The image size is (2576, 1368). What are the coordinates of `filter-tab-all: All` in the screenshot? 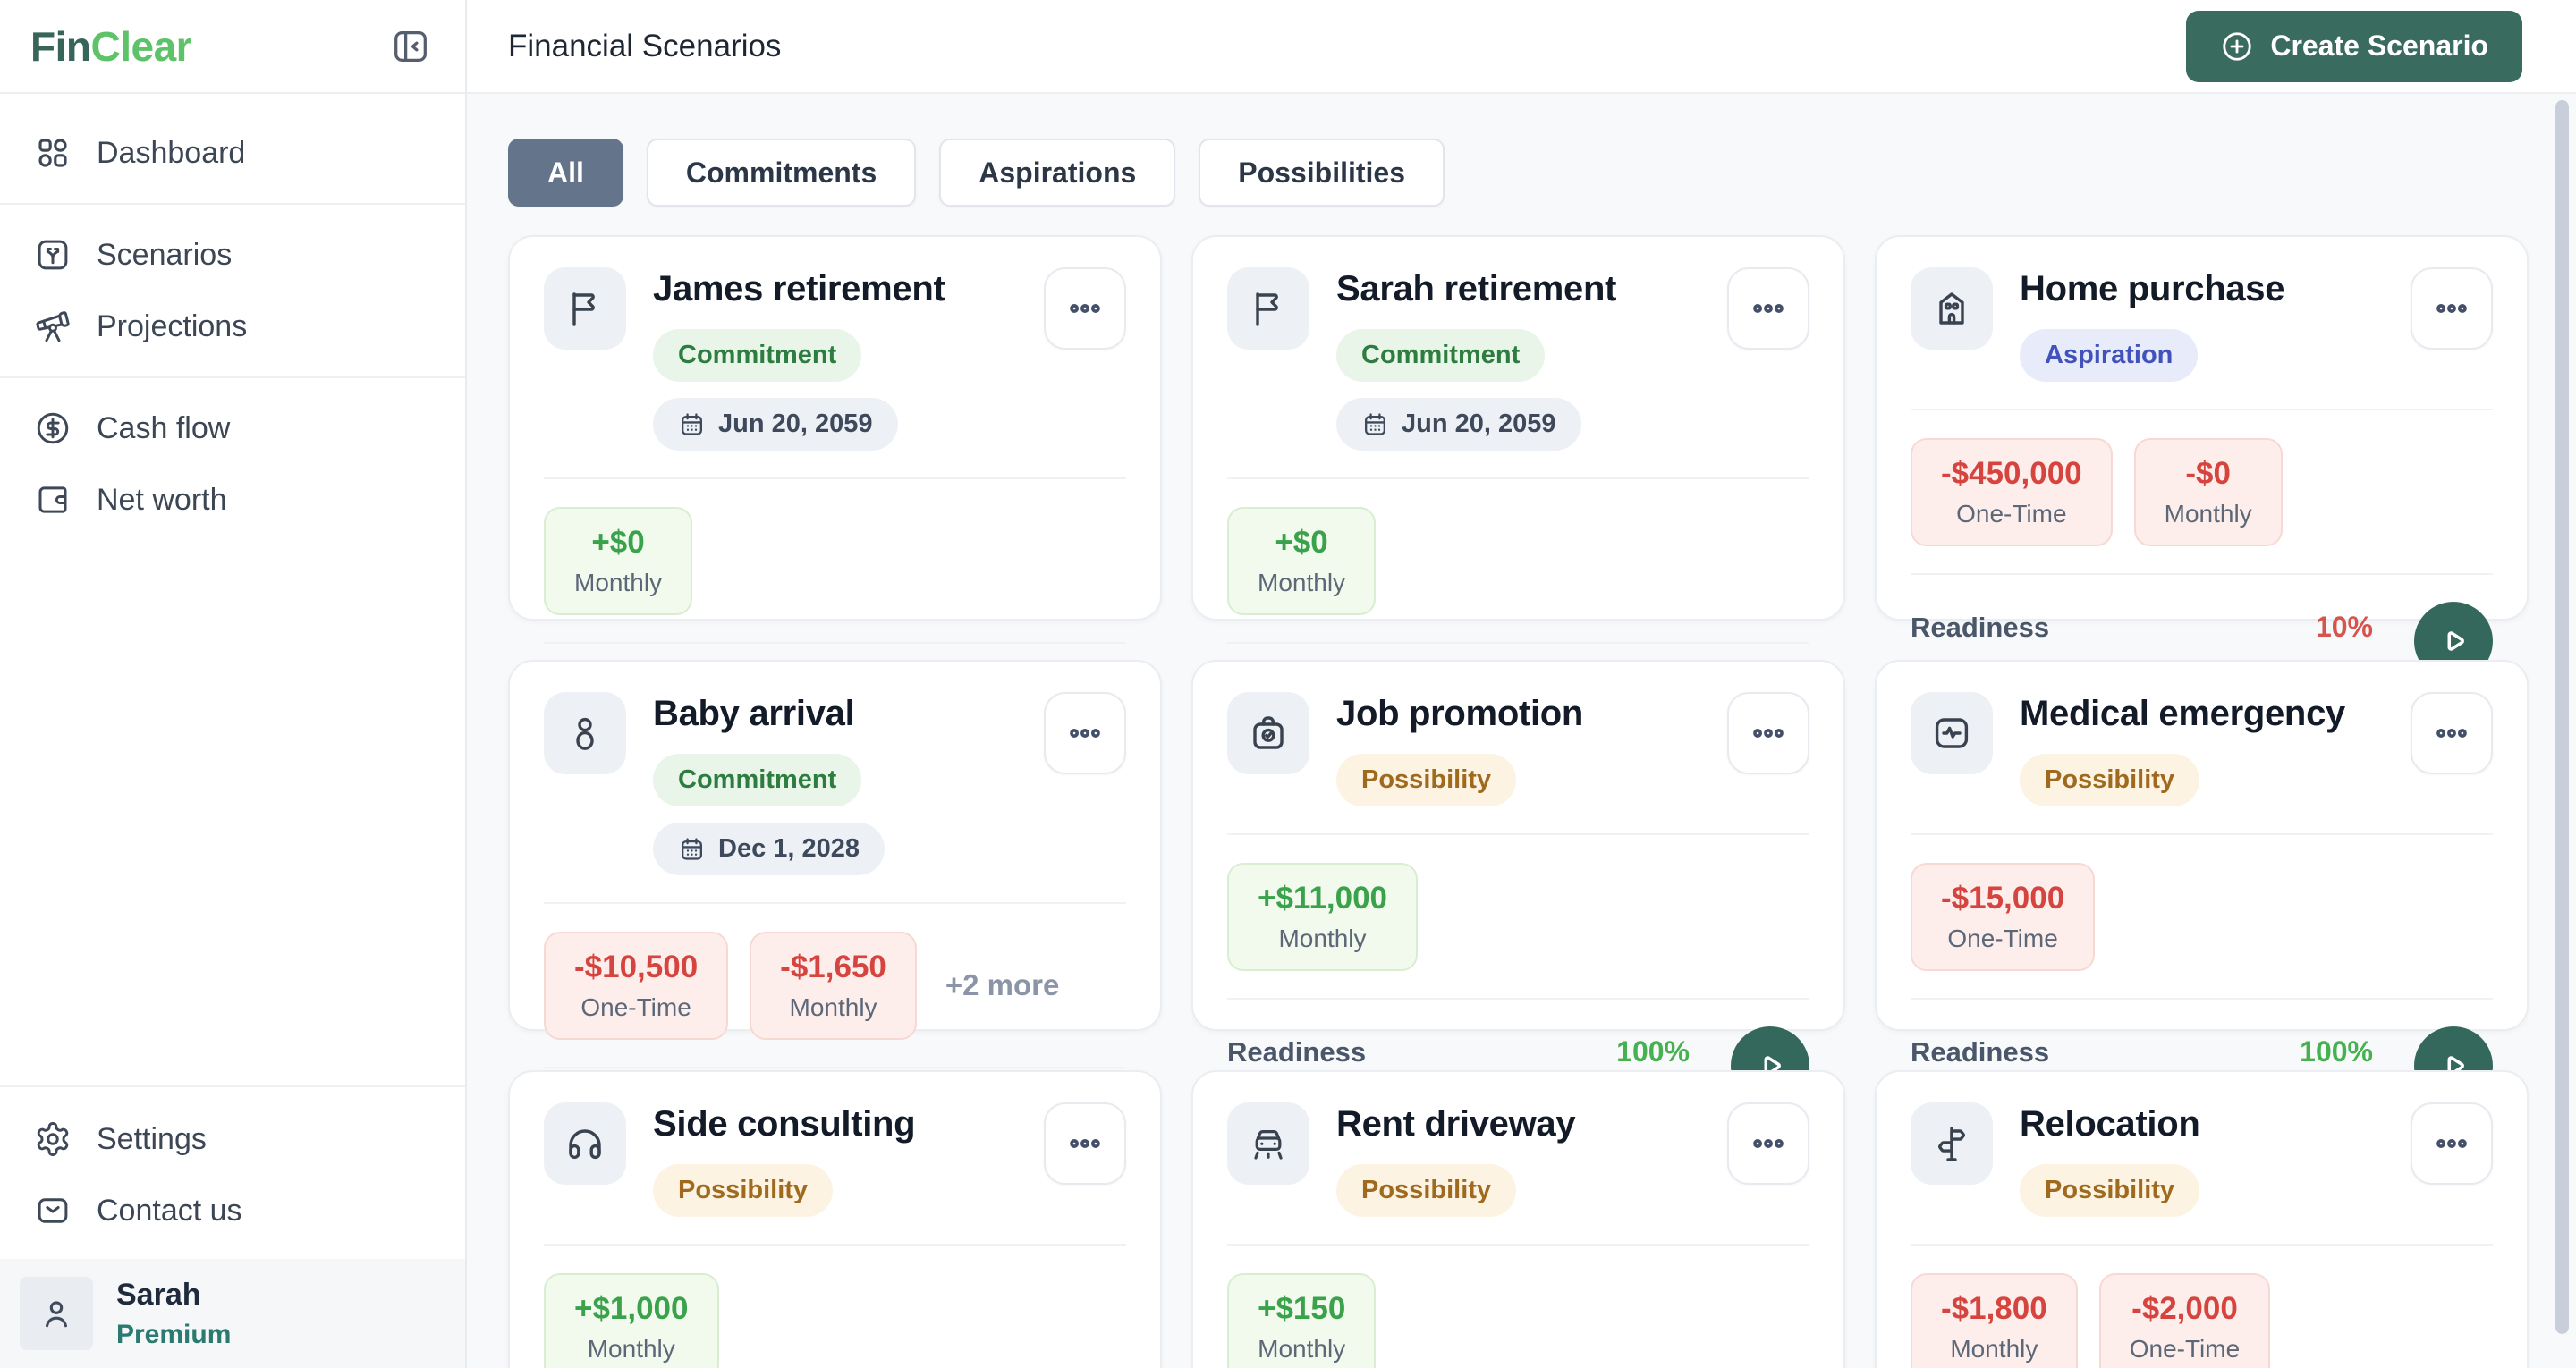 It's located at (565, 173).